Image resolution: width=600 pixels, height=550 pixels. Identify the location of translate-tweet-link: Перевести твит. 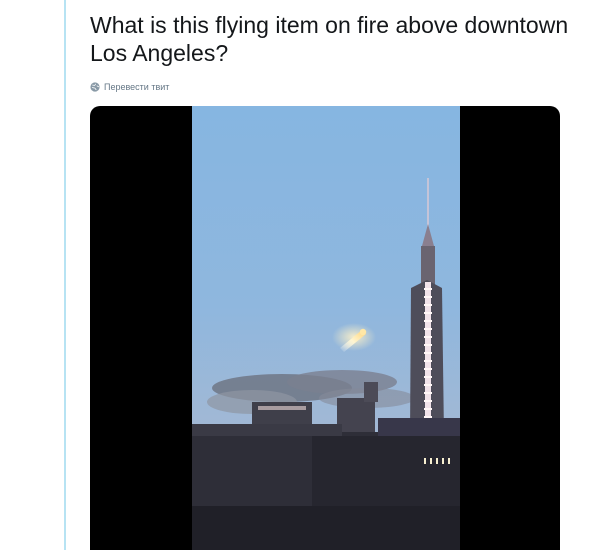
(129, 87).